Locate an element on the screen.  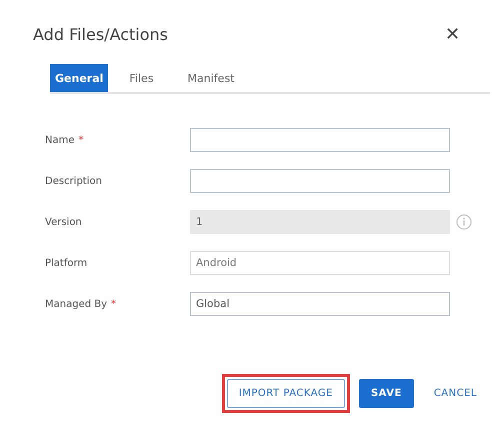
field-label: Managed By is located at coordinates (76, 304).